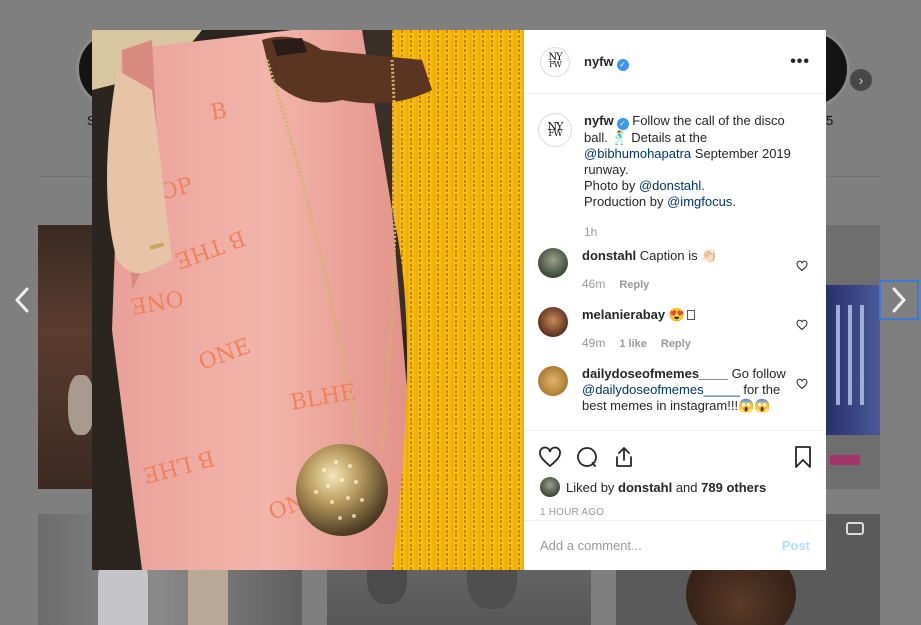 This screenshot has width=921, height=625. Describe the element at coordinates (661, 389) in the screenshot. I see `mention-link: @dailydoseofmemes_____` at that location.